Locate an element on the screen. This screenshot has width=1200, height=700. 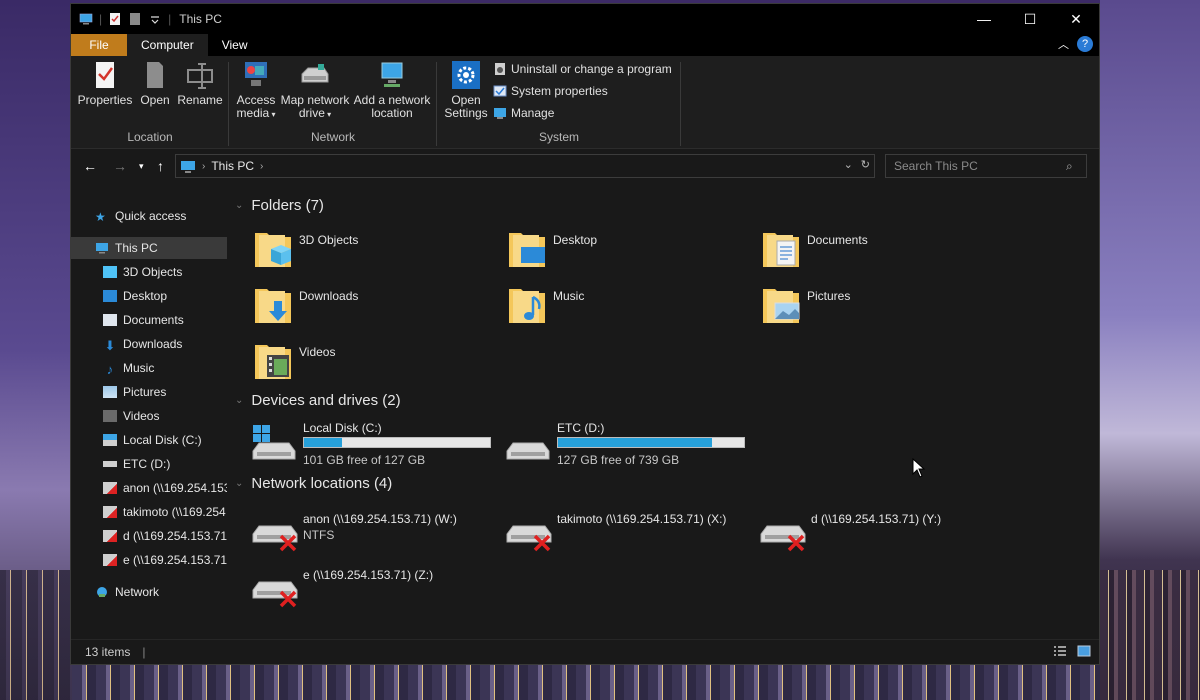
new-folder-icon is located at coordinates (135, 19).